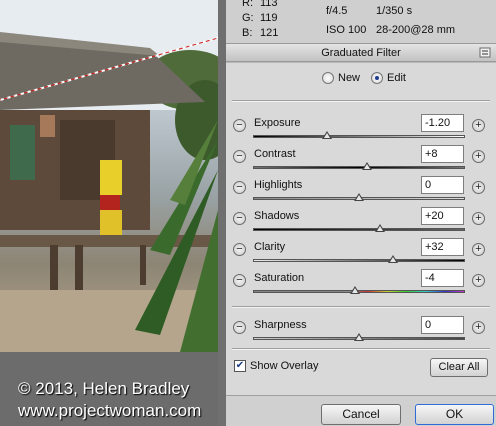  Describe the element at coordinates (359, 167) in the screenshot. I see `contrast-track` at that location.